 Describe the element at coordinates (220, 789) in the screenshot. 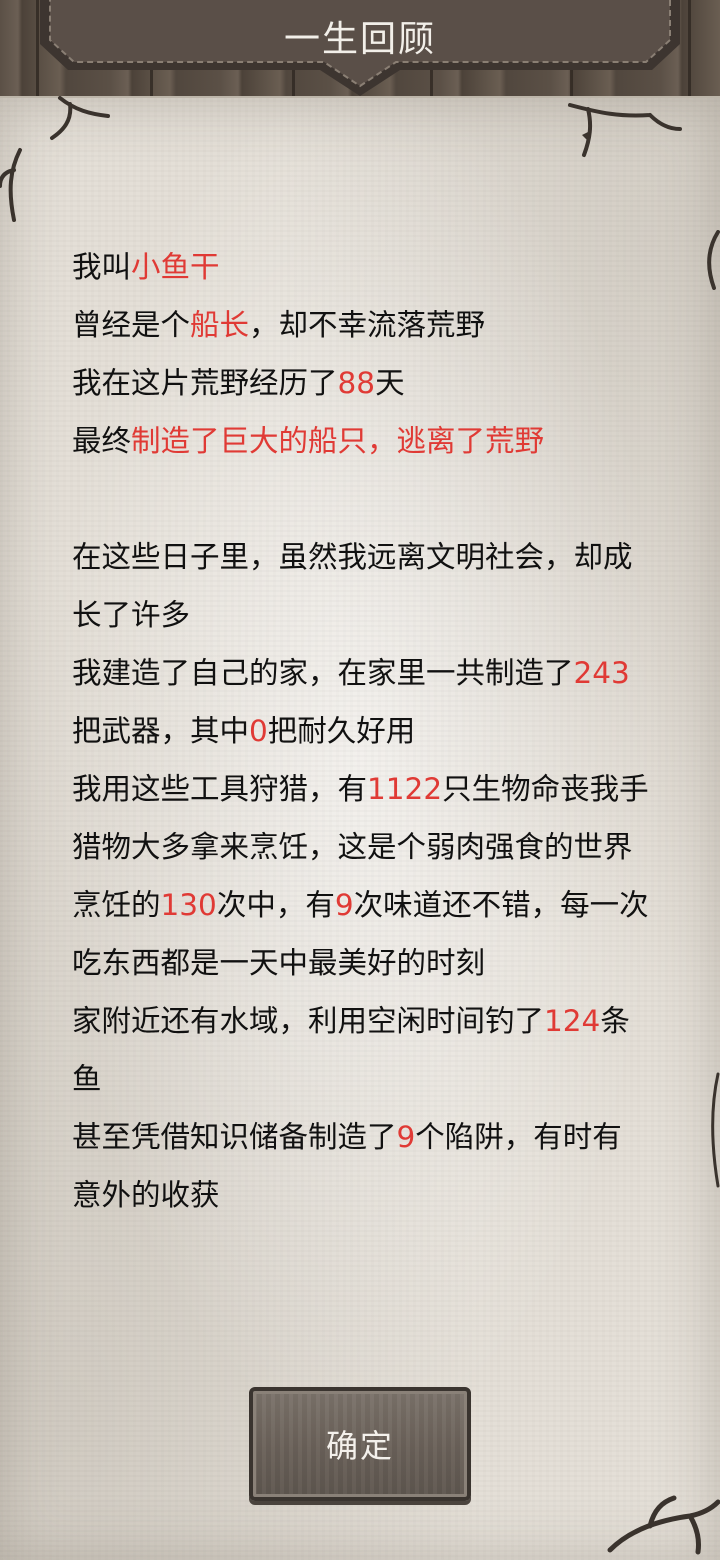

I see `story-text: 我用这些工具狩猎，有` at that location.